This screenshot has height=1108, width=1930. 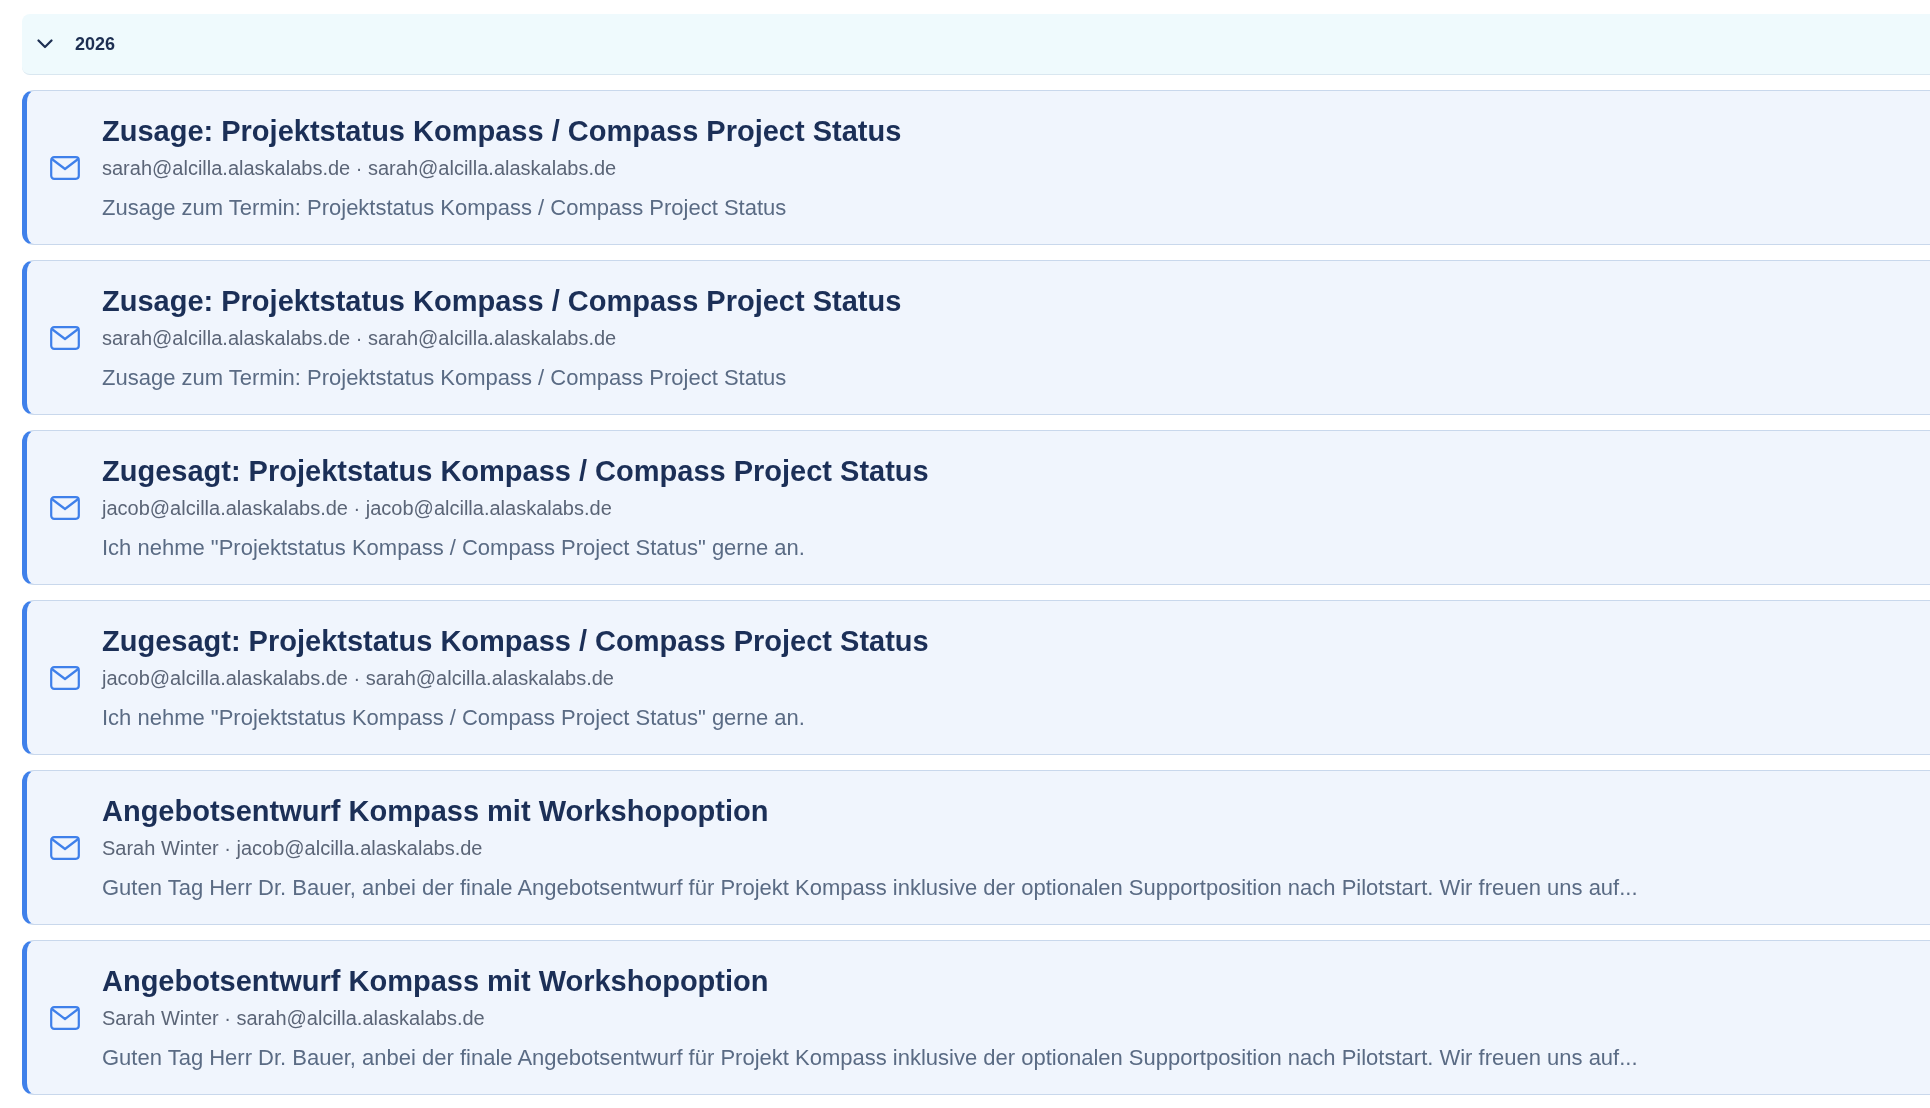 What do you see at coordinates (976, 507) in the screenshot?
I see `email-card: Zugesagt: Projektstatus Kompass / Compass Project Status jacob@alcilla.alaskalabs.de · jacob@alcilla.alaskalabs.de Ich nehme "Projektstatus Kompass / Compass Project Status" gerne an.` at bounding box center [976, 507].